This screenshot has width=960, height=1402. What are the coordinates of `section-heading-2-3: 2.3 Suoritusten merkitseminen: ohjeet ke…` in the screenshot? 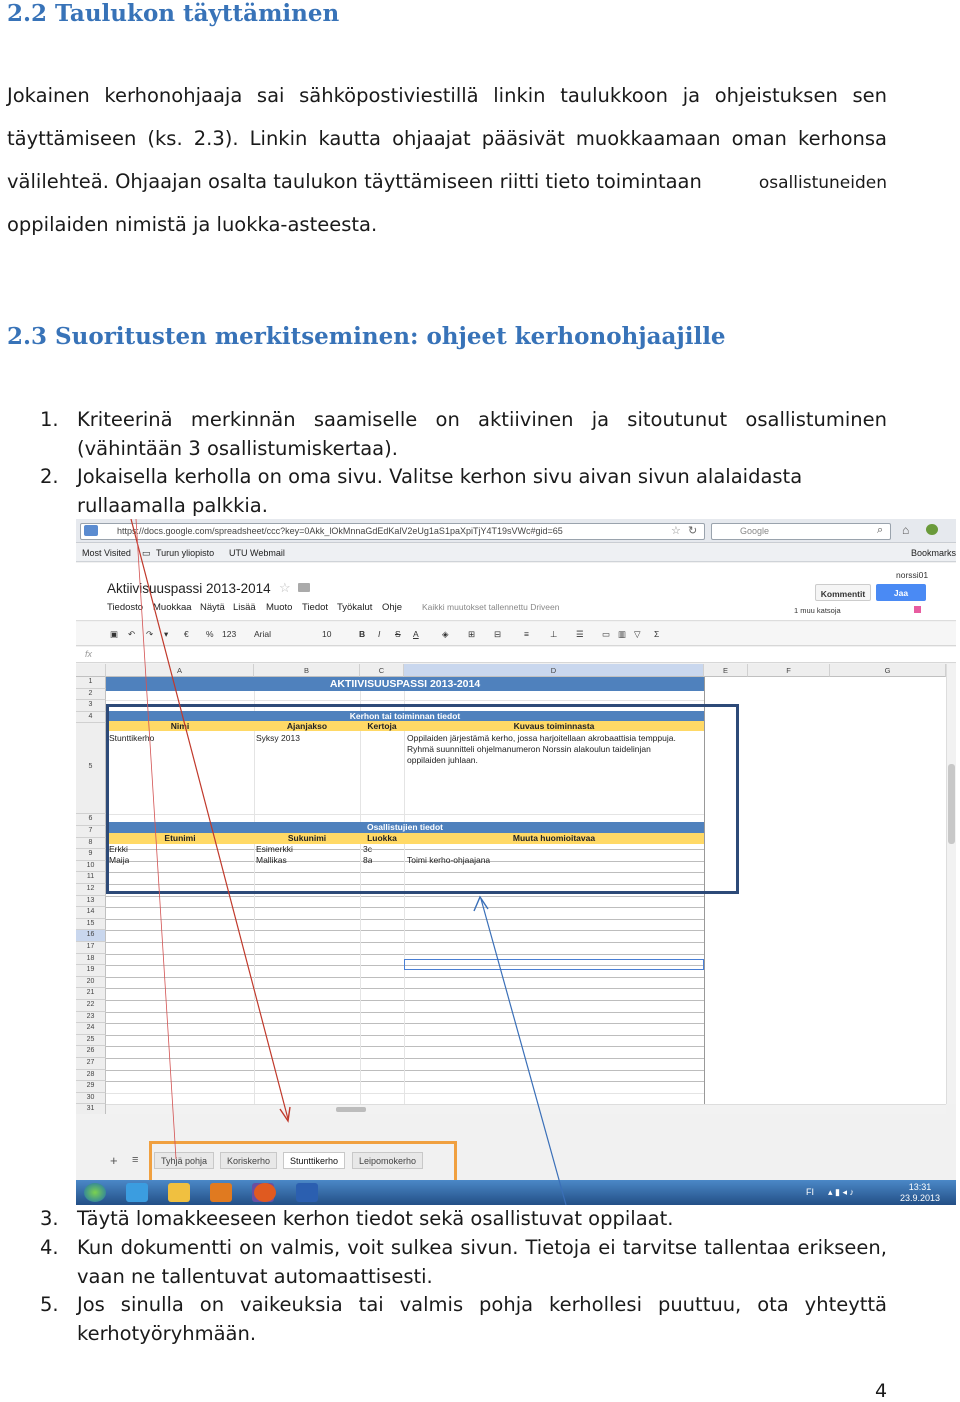 It's located at (366, 336).